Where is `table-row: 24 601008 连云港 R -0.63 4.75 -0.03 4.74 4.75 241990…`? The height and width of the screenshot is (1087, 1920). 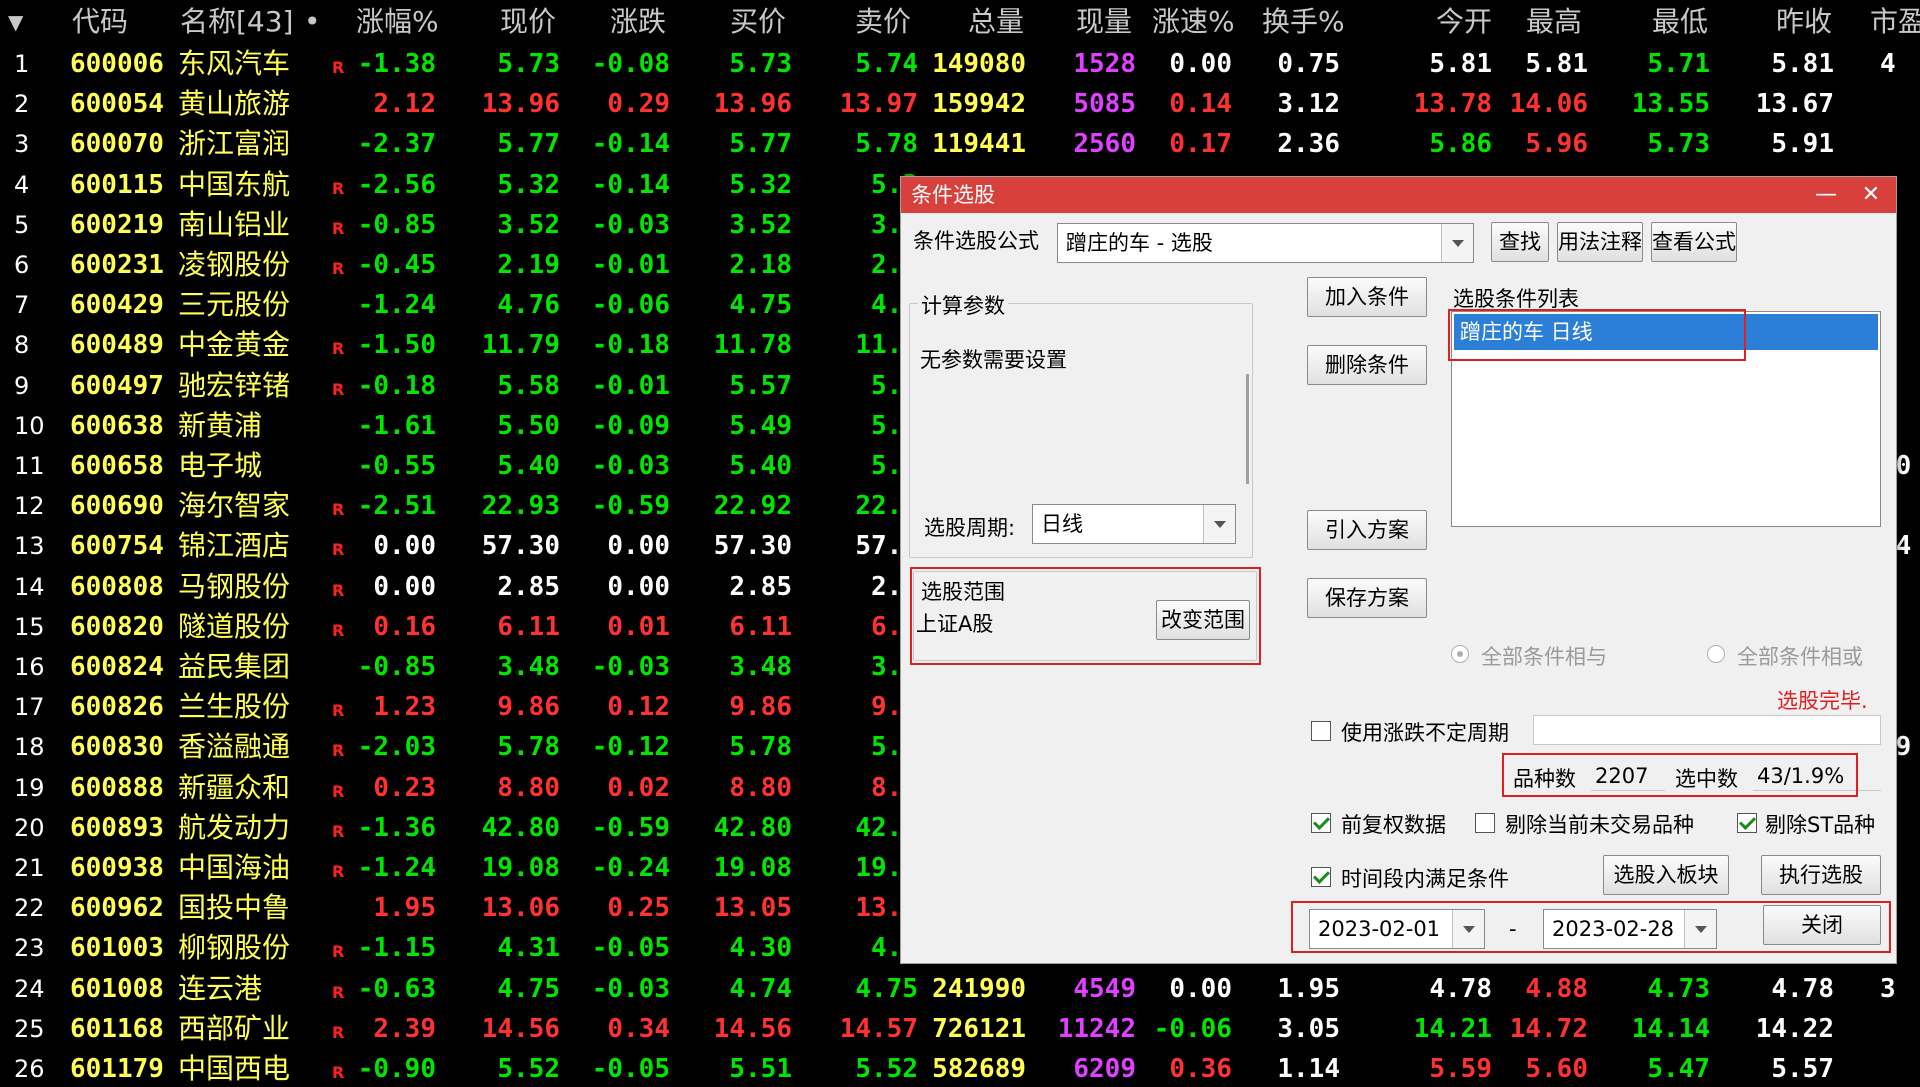 table-row: 24 601008 连云港 R -0.63 4.75 -0.03 4.74 4.75 241990… is located at coordinates (960, 989).